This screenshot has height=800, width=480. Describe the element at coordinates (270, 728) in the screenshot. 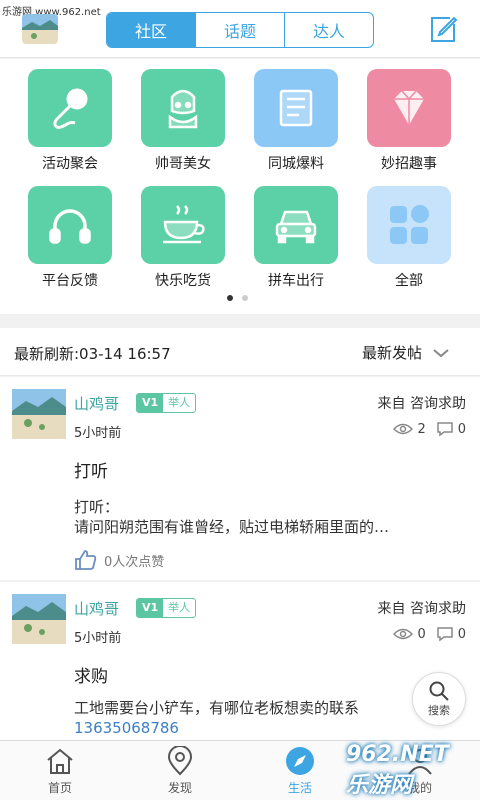

I see `phone-link: 13635068786` at that location.